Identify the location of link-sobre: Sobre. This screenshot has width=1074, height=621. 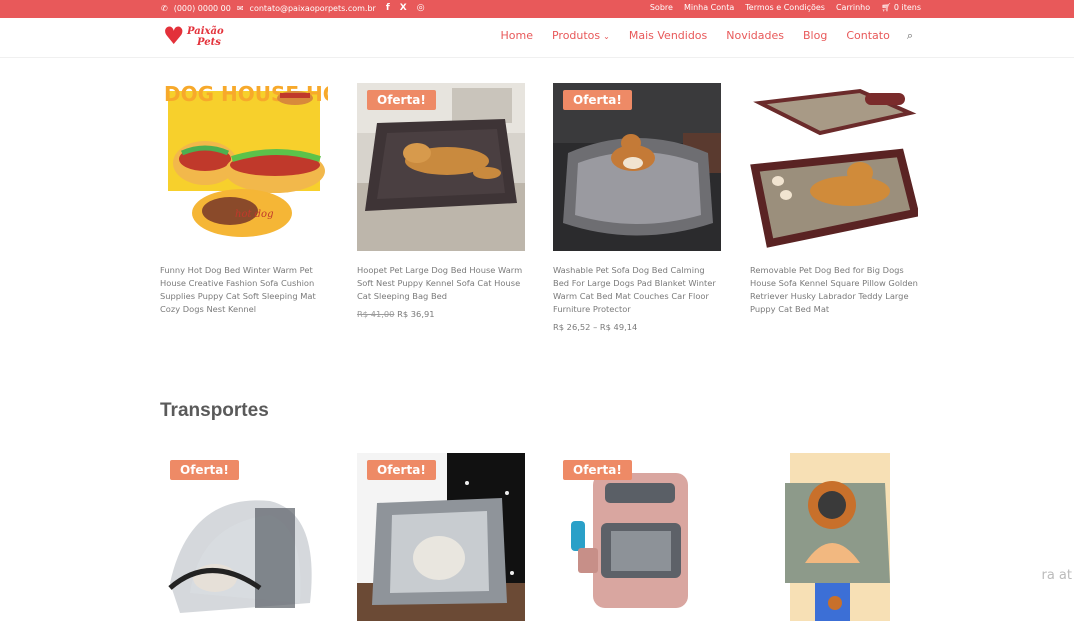
(661, 7).